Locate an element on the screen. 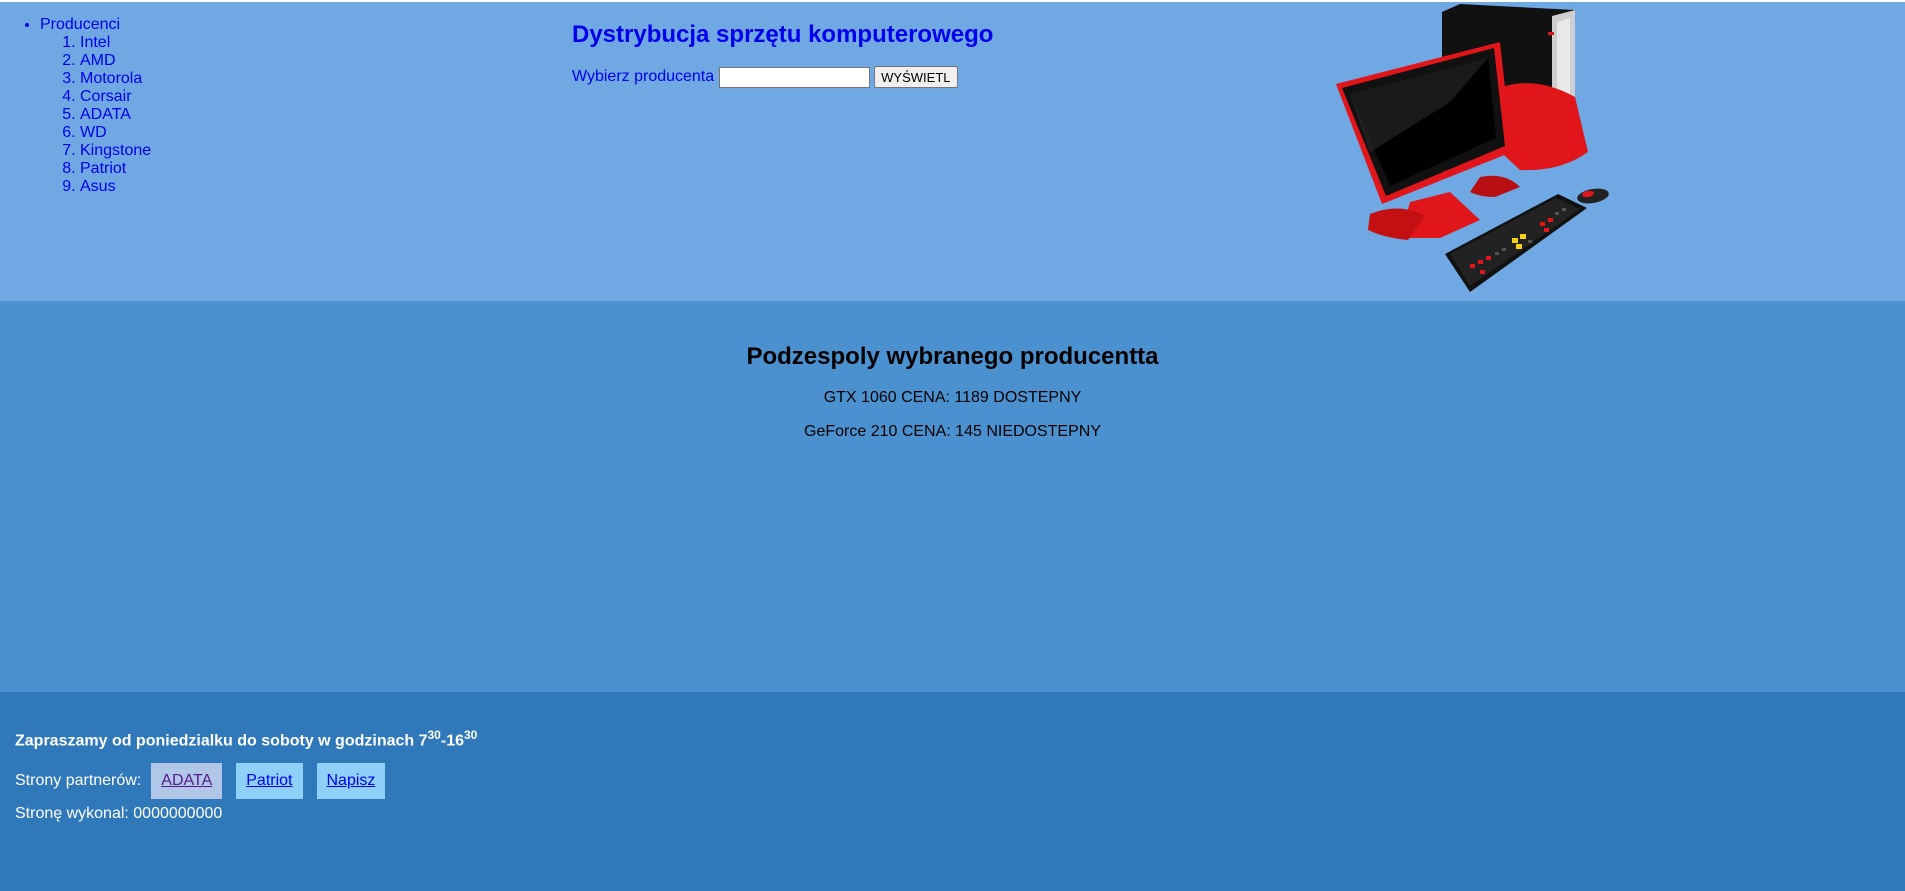 This screenshot has width=1905, height=891. producer-item: Motorola is located at coordinates (320, 79).